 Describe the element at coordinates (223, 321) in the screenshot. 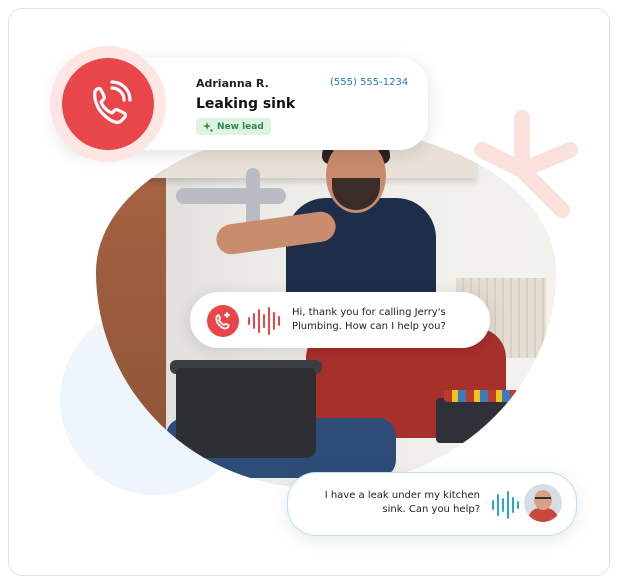

I see `ai-phone-icon` at that location.